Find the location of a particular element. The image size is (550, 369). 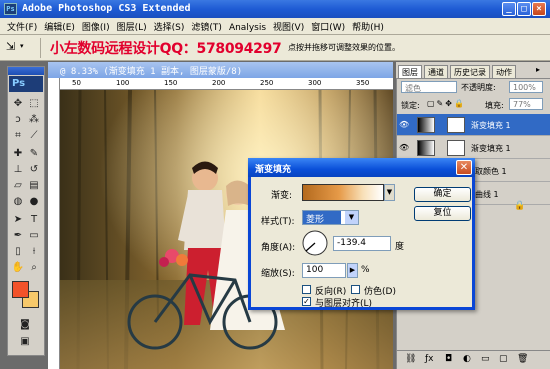

scale-input: 100 is located at coordinates (324, 270).